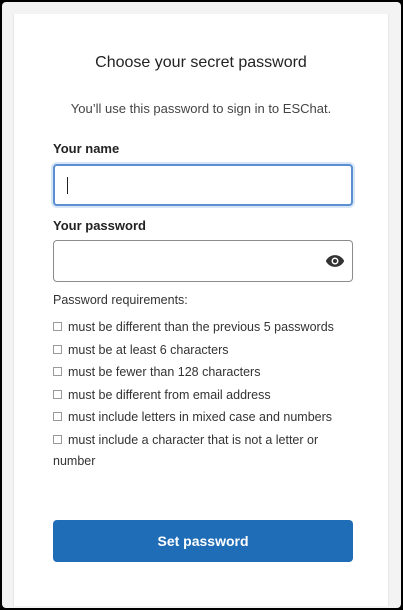  What do you see at coordinates (86, 148) in the screenshot?
I see `name-label: Your name` at bounding box center [86, 148].